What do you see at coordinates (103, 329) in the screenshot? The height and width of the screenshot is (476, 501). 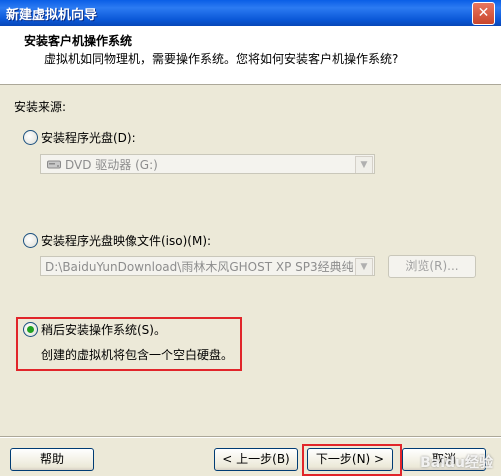 I see `radio-install-later-label: 稍后安装操作系统(S)。` at bounding box center [103, 329].